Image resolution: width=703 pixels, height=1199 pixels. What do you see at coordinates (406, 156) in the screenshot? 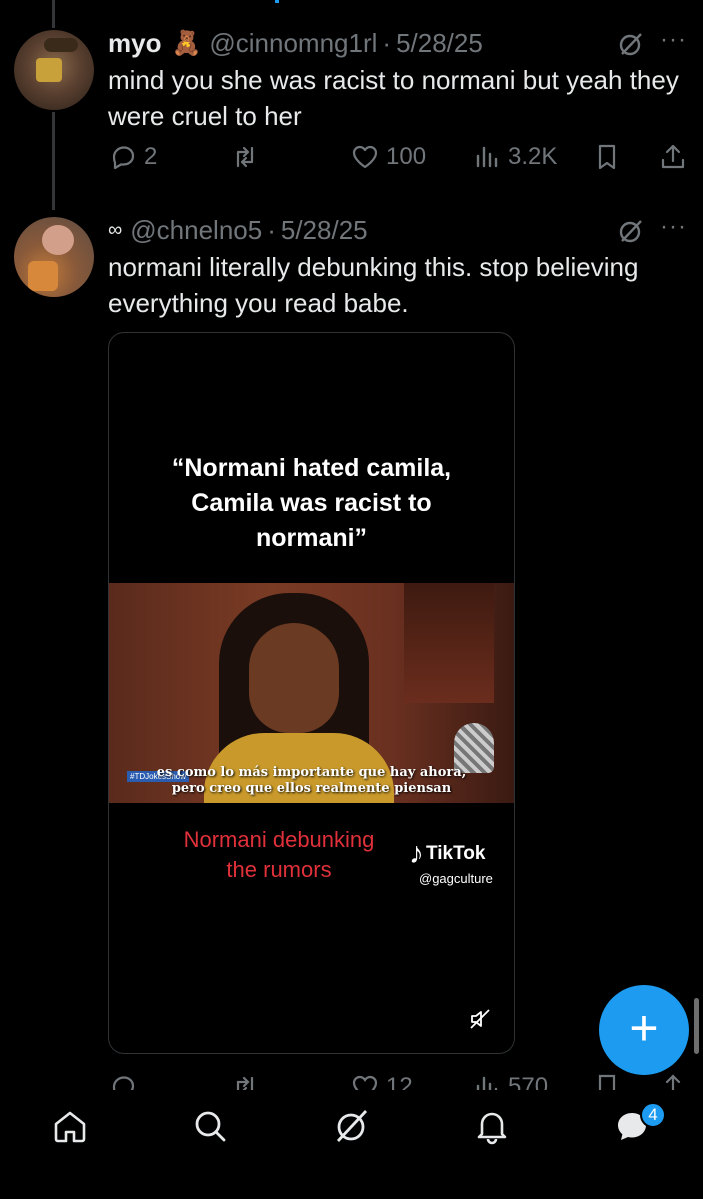
I see `like-count: 100` at bounding box center [406, 156].